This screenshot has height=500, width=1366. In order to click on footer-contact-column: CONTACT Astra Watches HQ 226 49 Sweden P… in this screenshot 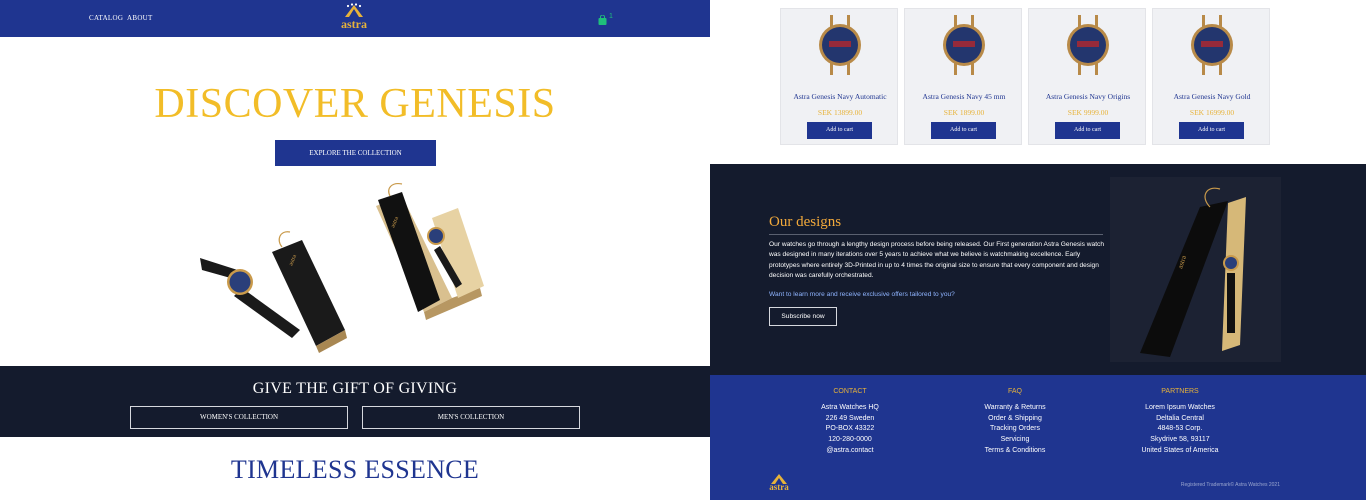, I will do `click(850, 422)`.